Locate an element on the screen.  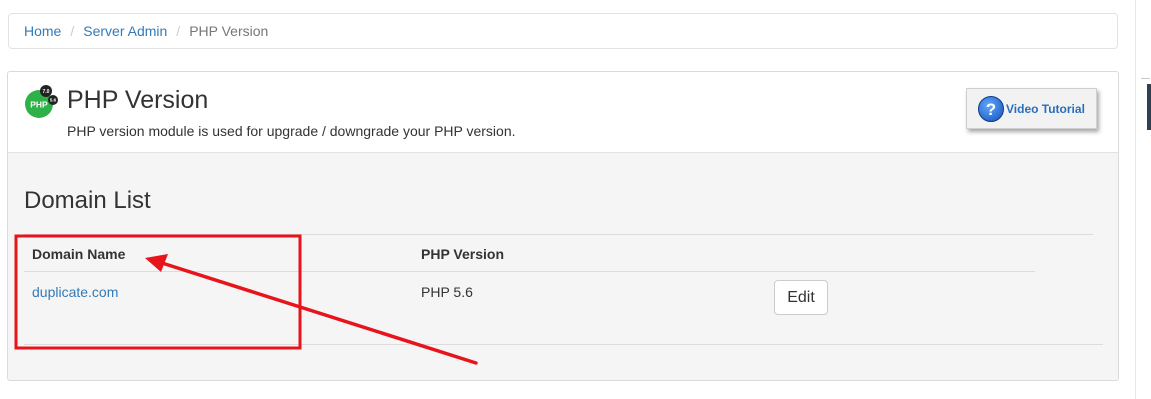
svg-text: 5.6 is located at coordinates (53, 100).